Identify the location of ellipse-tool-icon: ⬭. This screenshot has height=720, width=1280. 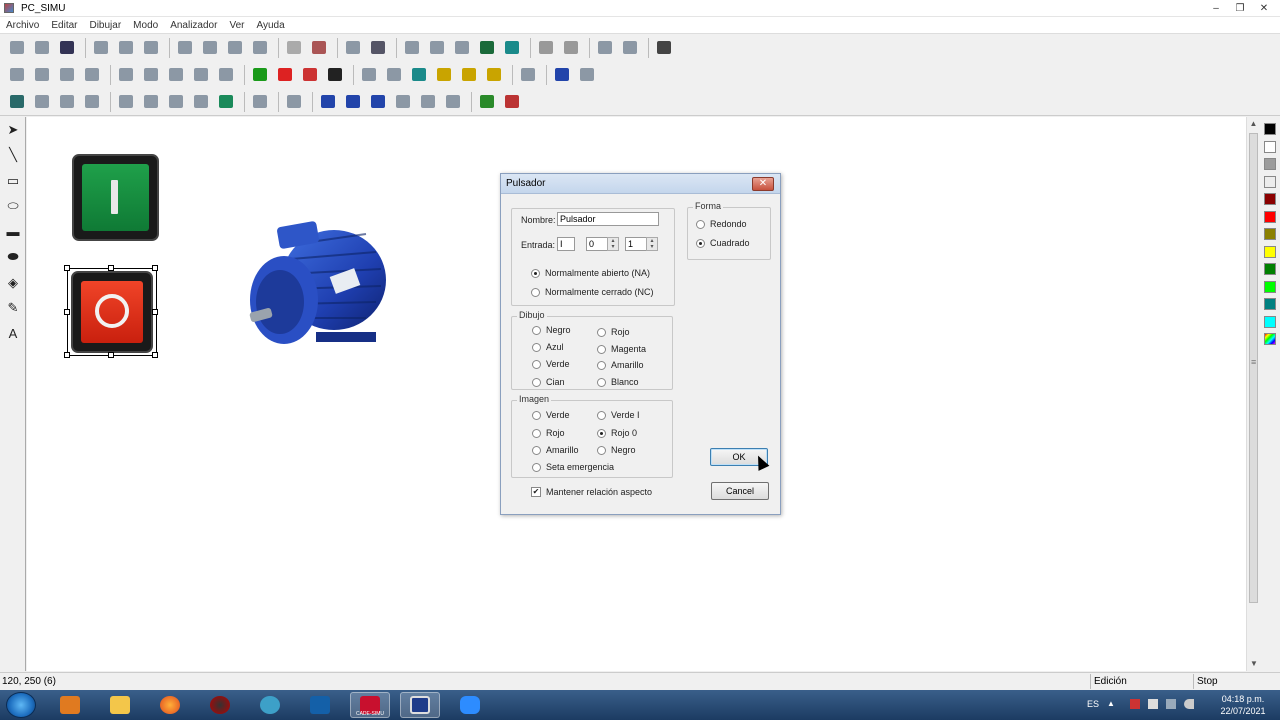
(13, 207).